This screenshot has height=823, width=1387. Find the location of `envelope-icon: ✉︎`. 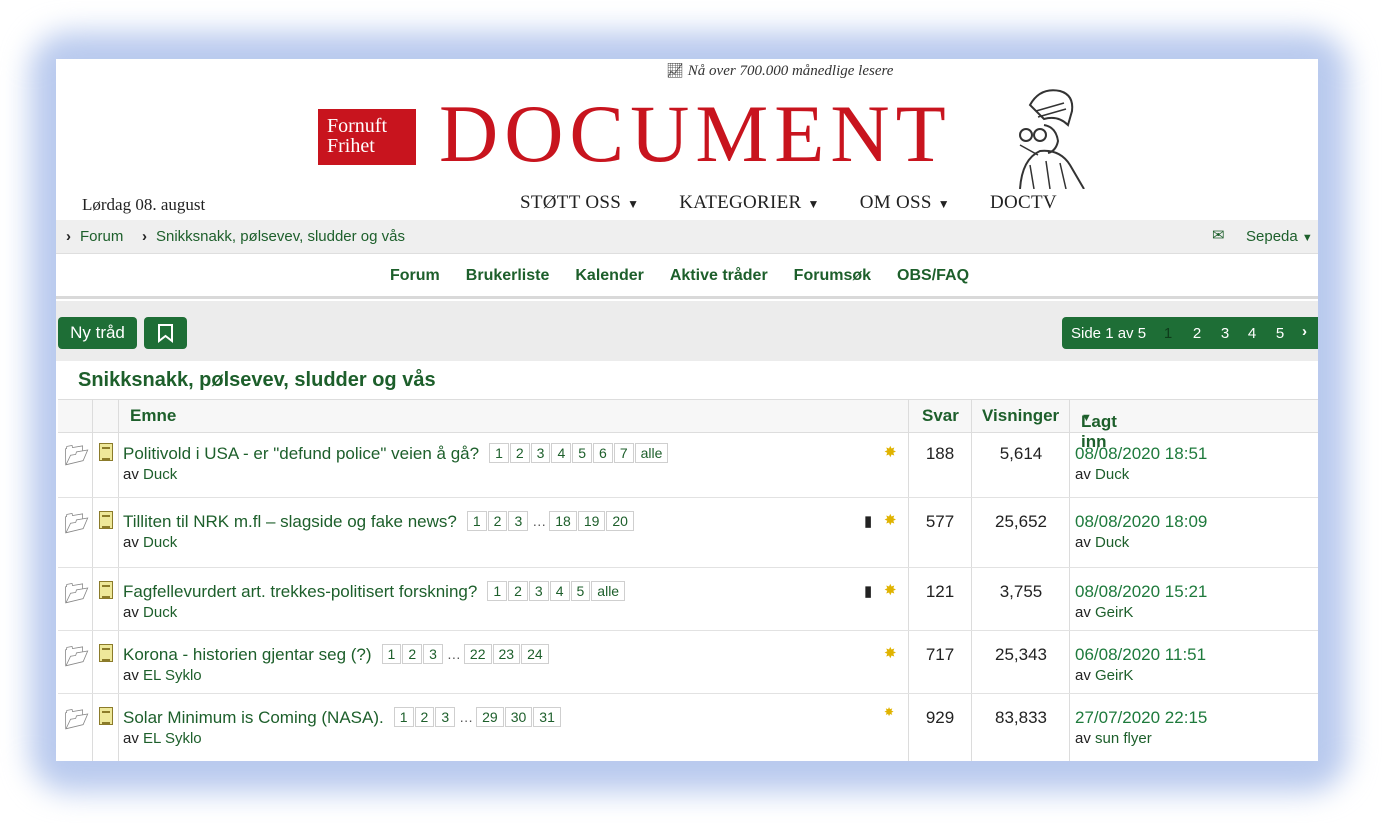

envelope-icon: ✉︎ is located at coordinates (1218, 235).